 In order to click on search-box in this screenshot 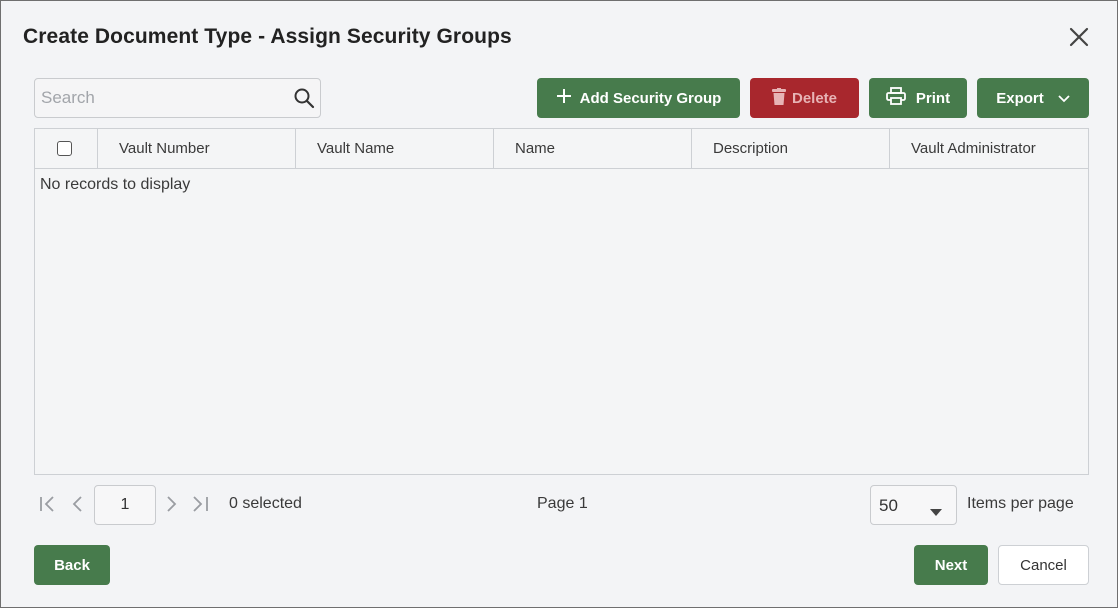, I will do `click(177, 98)`.